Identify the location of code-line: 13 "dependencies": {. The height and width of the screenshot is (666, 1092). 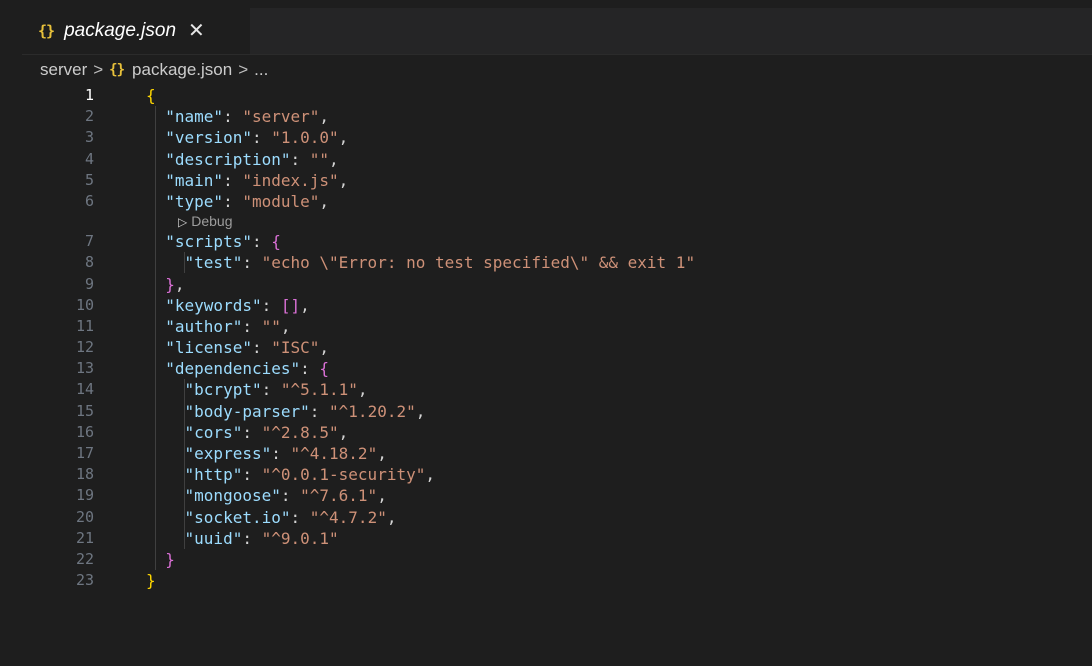
(557, 368).